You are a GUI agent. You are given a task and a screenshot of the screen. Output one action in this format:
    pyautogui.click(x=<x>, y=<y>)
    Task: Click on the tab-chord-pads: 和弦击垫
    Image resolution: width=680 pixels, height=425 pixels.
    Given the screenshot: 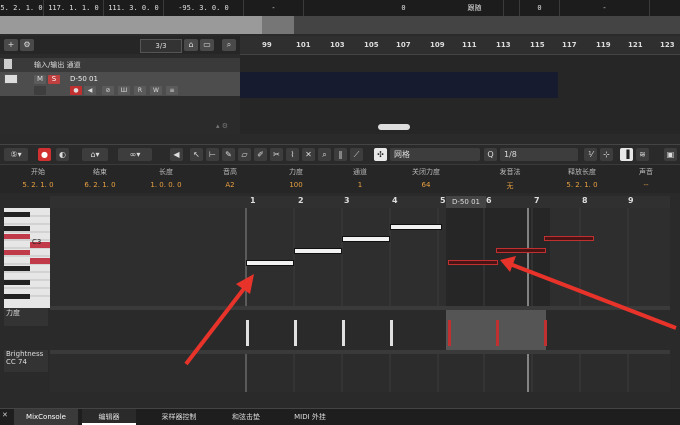 What is the action you would take?
    pyautogui.click(x=246, y=417)
    